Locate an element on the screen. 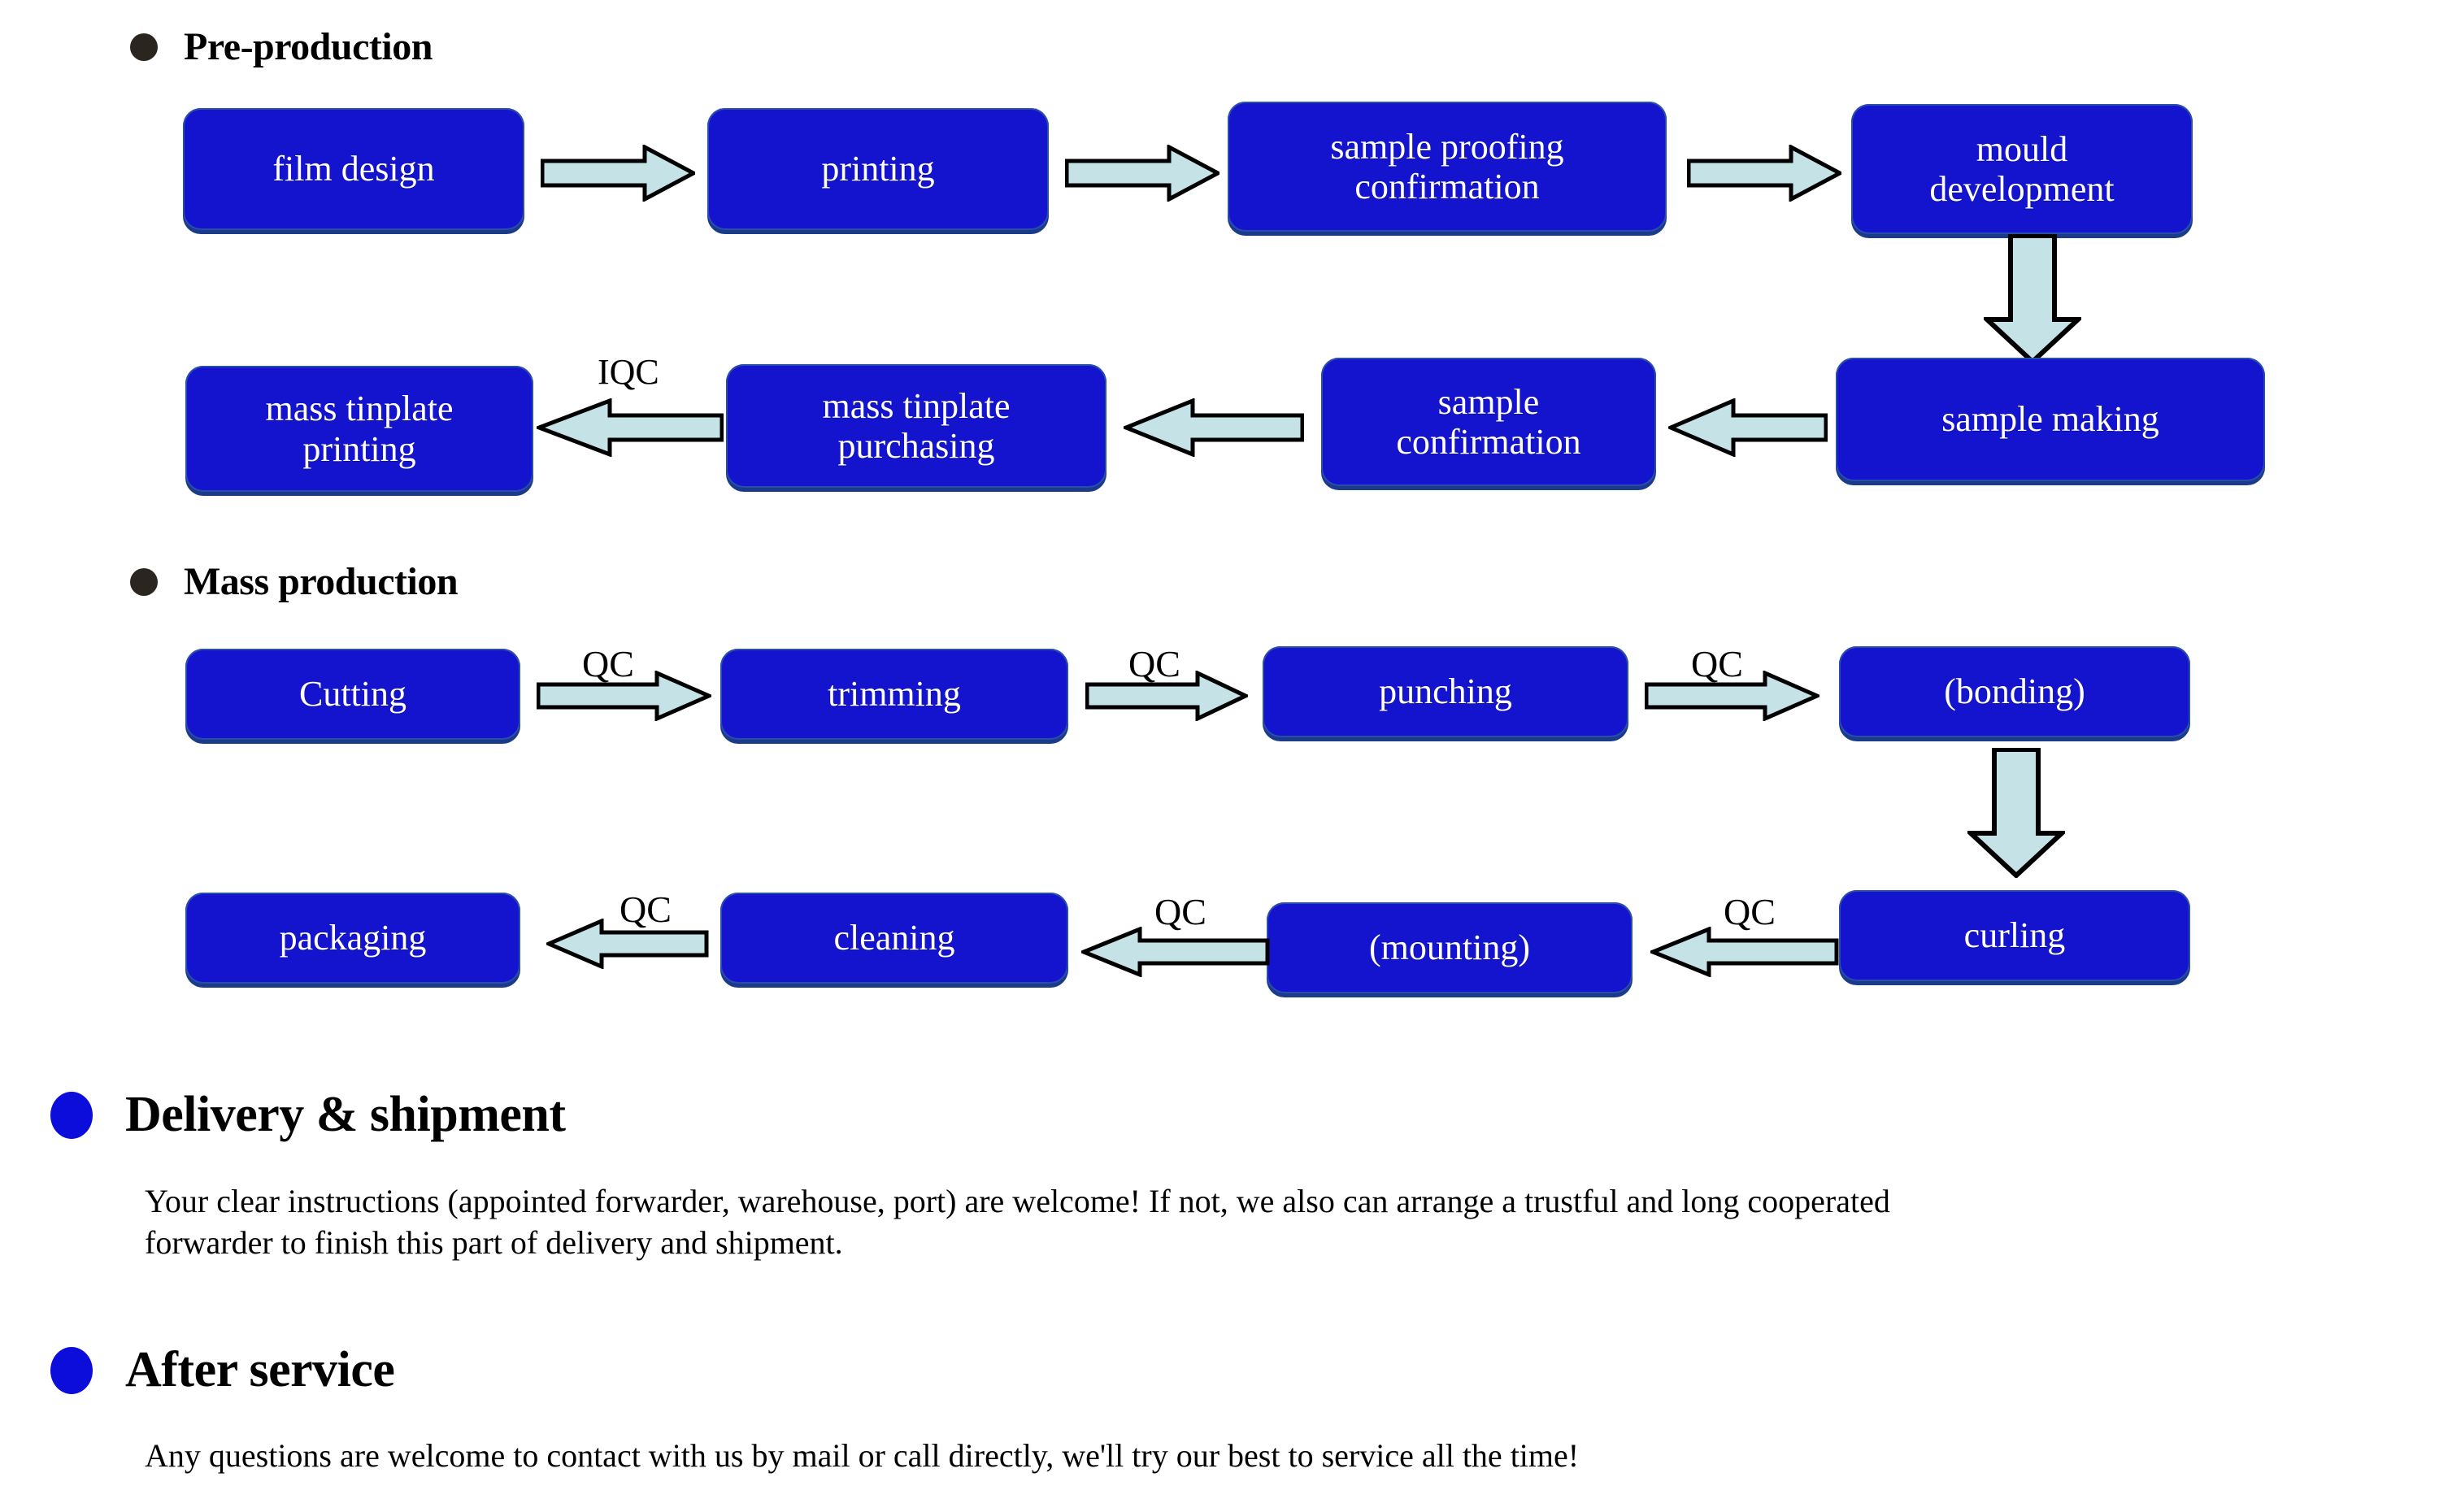 The width and height of the screenshot is (2439, 1512). section-title-delivery: Delivery & shipment is located at coordinates (345, 1114).